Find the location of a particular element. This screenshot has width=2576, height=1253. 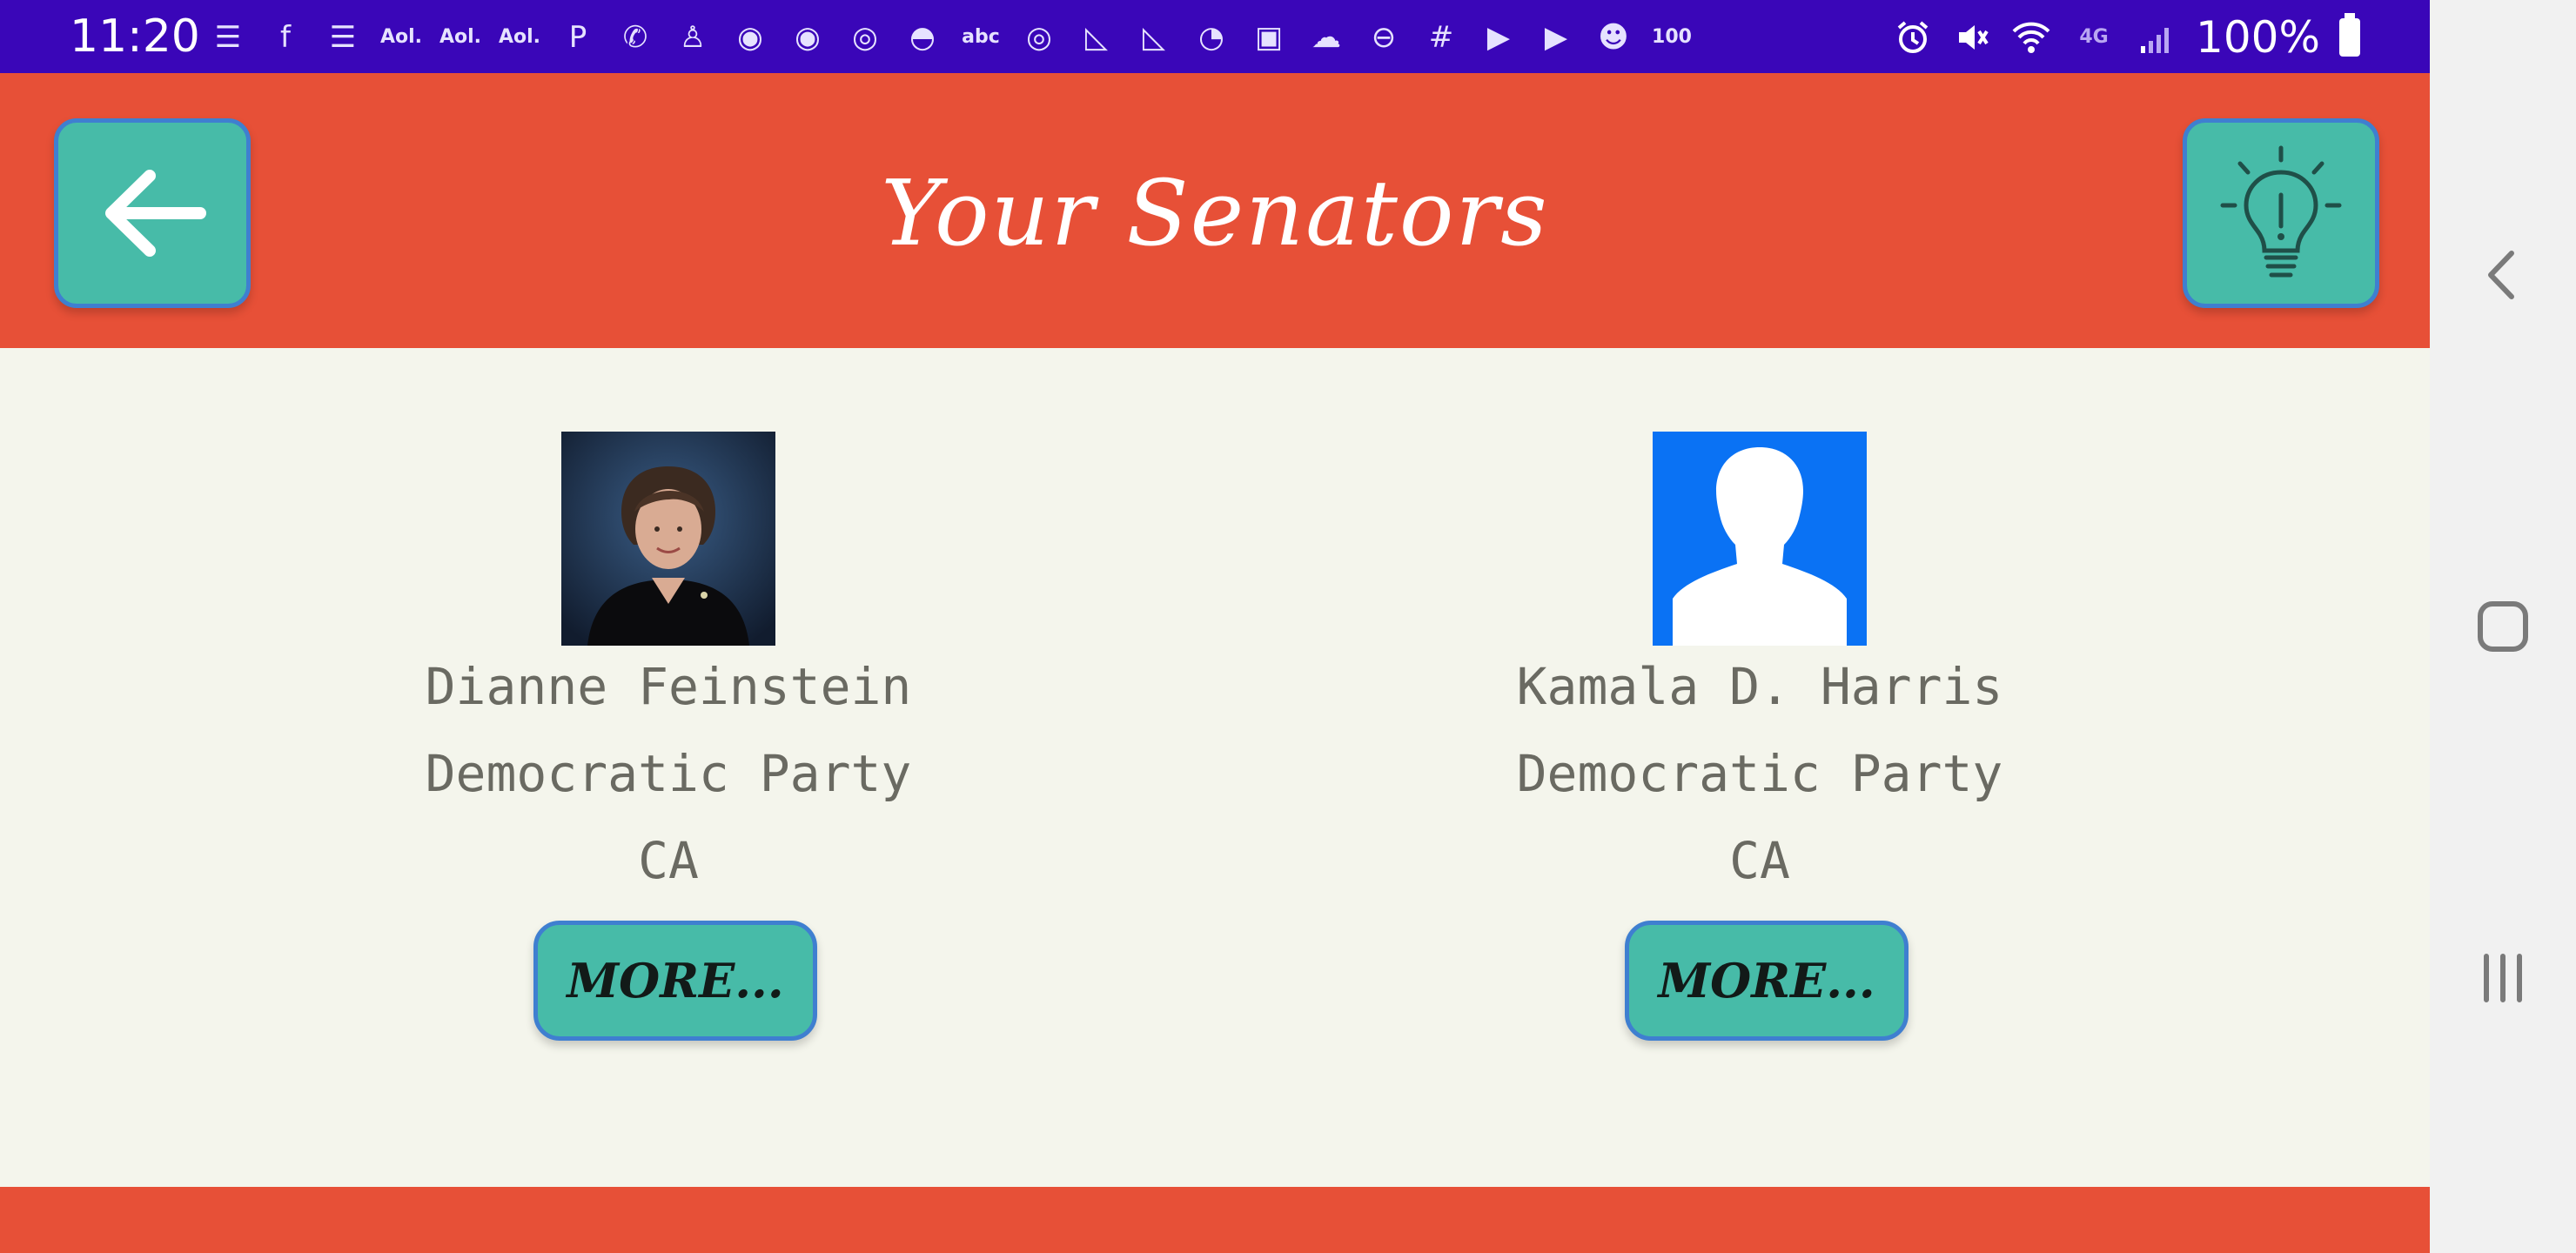

signal-icon is located at coordinates (2157, 37).